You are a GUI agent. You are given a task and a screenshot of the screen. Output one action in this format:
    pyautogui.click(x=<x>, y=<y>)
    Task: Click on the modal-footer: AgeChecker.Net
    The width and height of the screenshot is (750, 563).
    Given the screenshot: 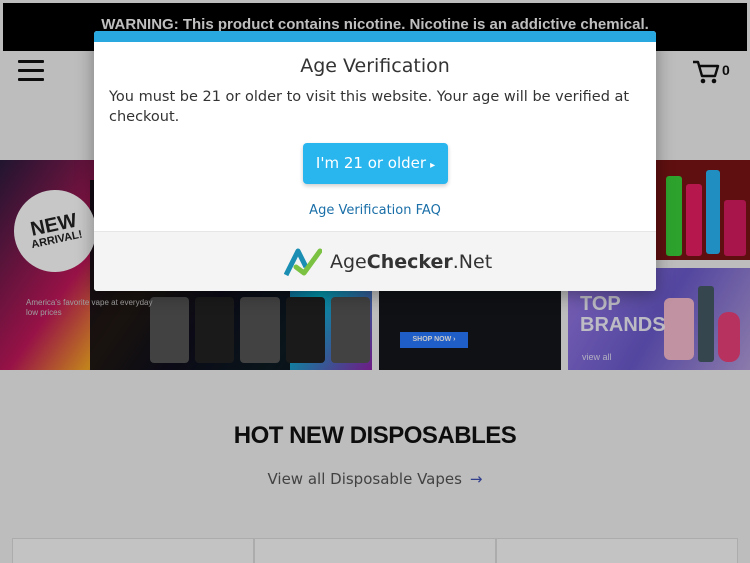 What is the action you would take?
    pyautogui.click(x=375, y=261)
    